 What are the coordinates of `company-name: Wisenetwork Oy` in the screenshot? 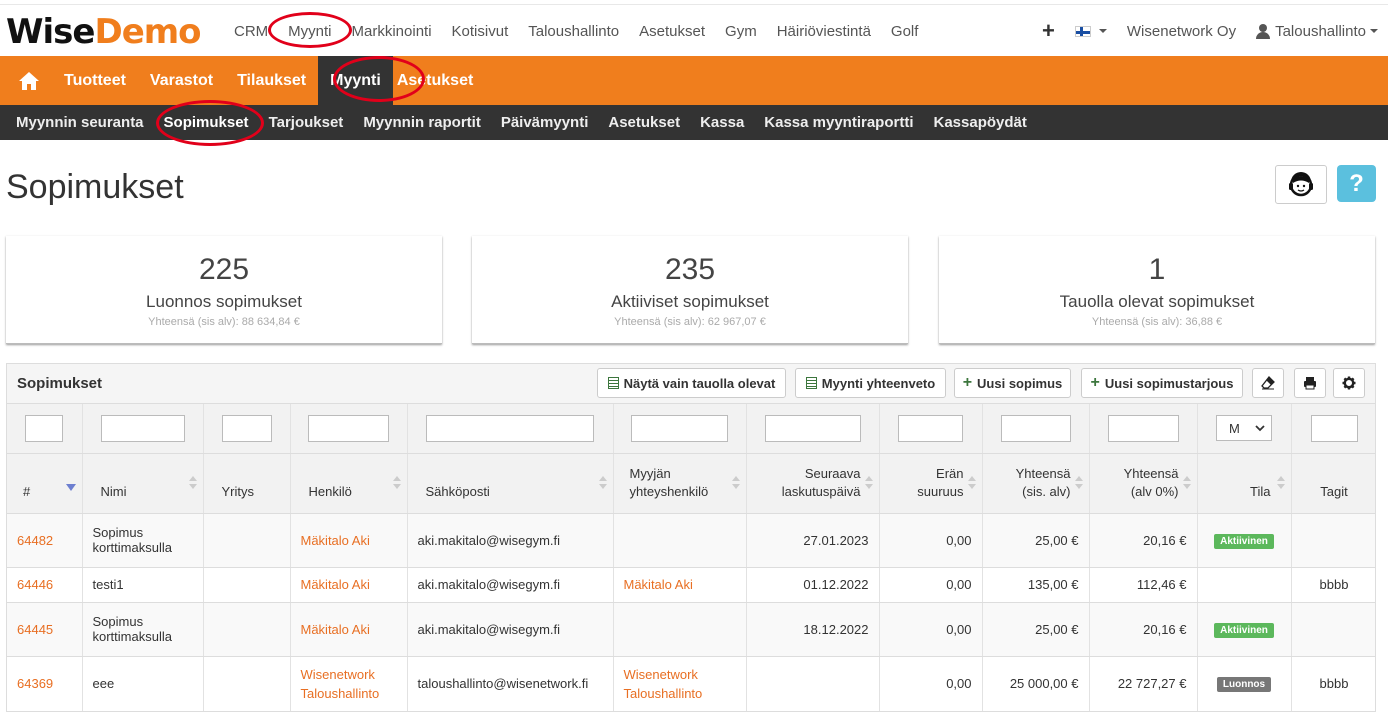 It's located at (1181, 31).